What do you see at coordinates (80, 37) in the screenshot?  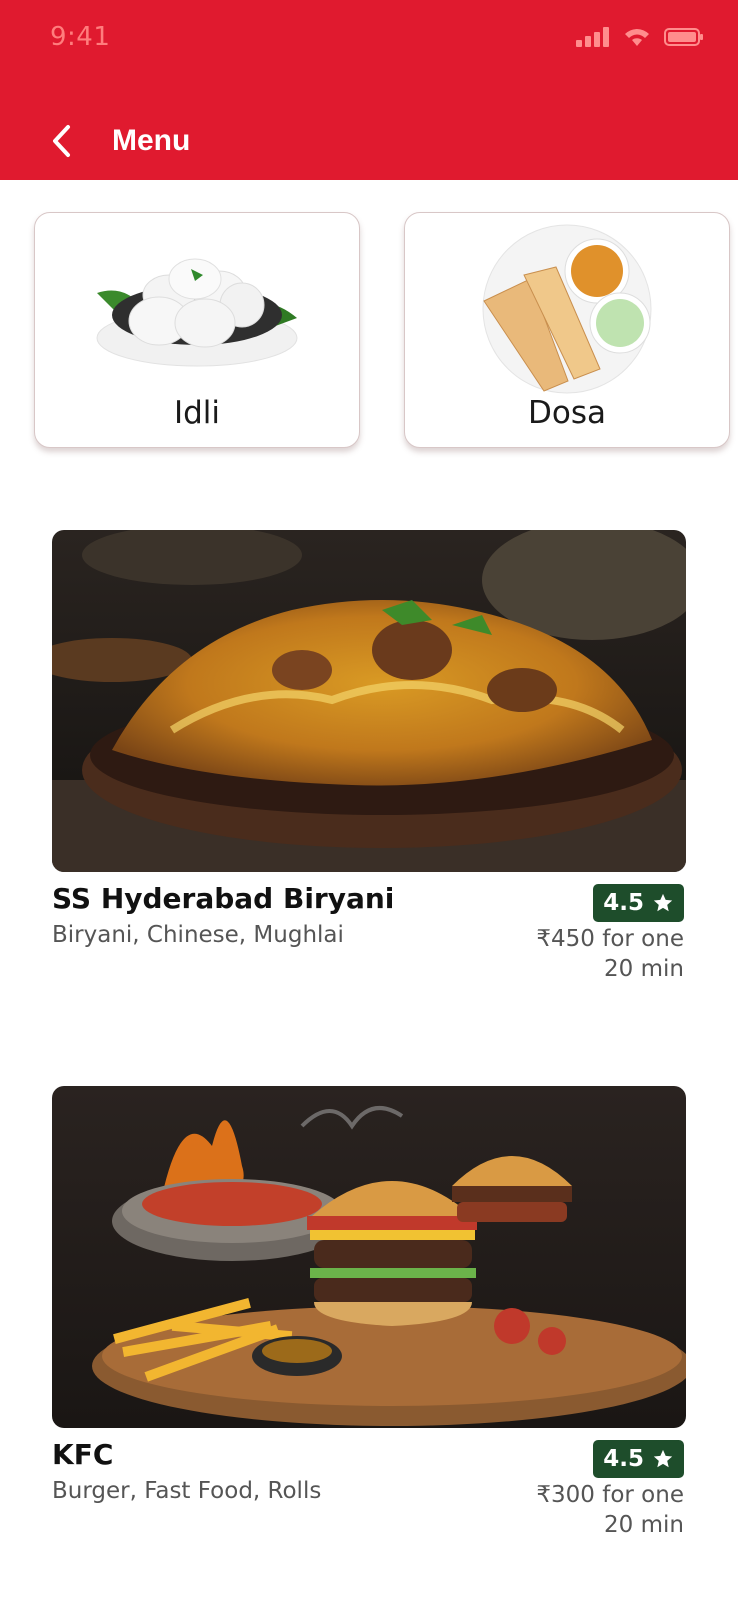 I see `status-time: 9:41` at bounding box center [80, 37].